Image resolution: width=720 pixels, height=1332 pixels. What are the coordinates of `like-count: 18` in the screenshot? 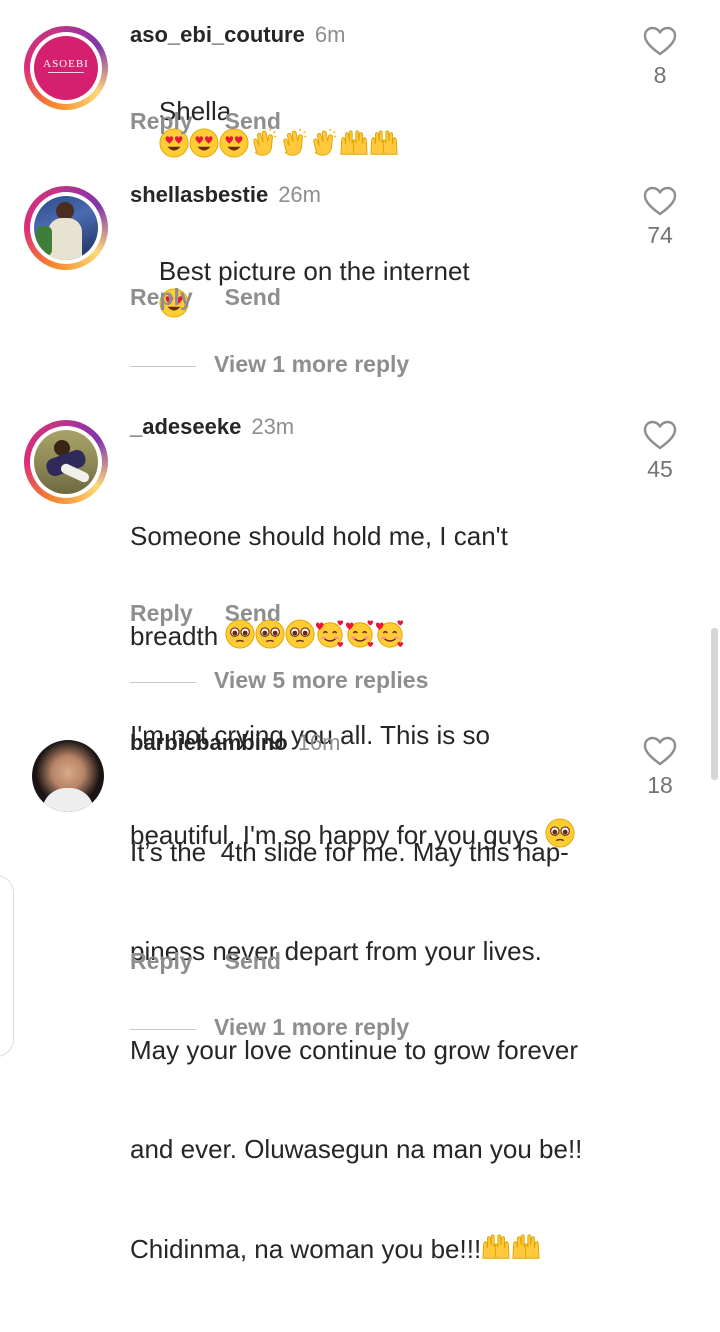 It's located at (660, 785).